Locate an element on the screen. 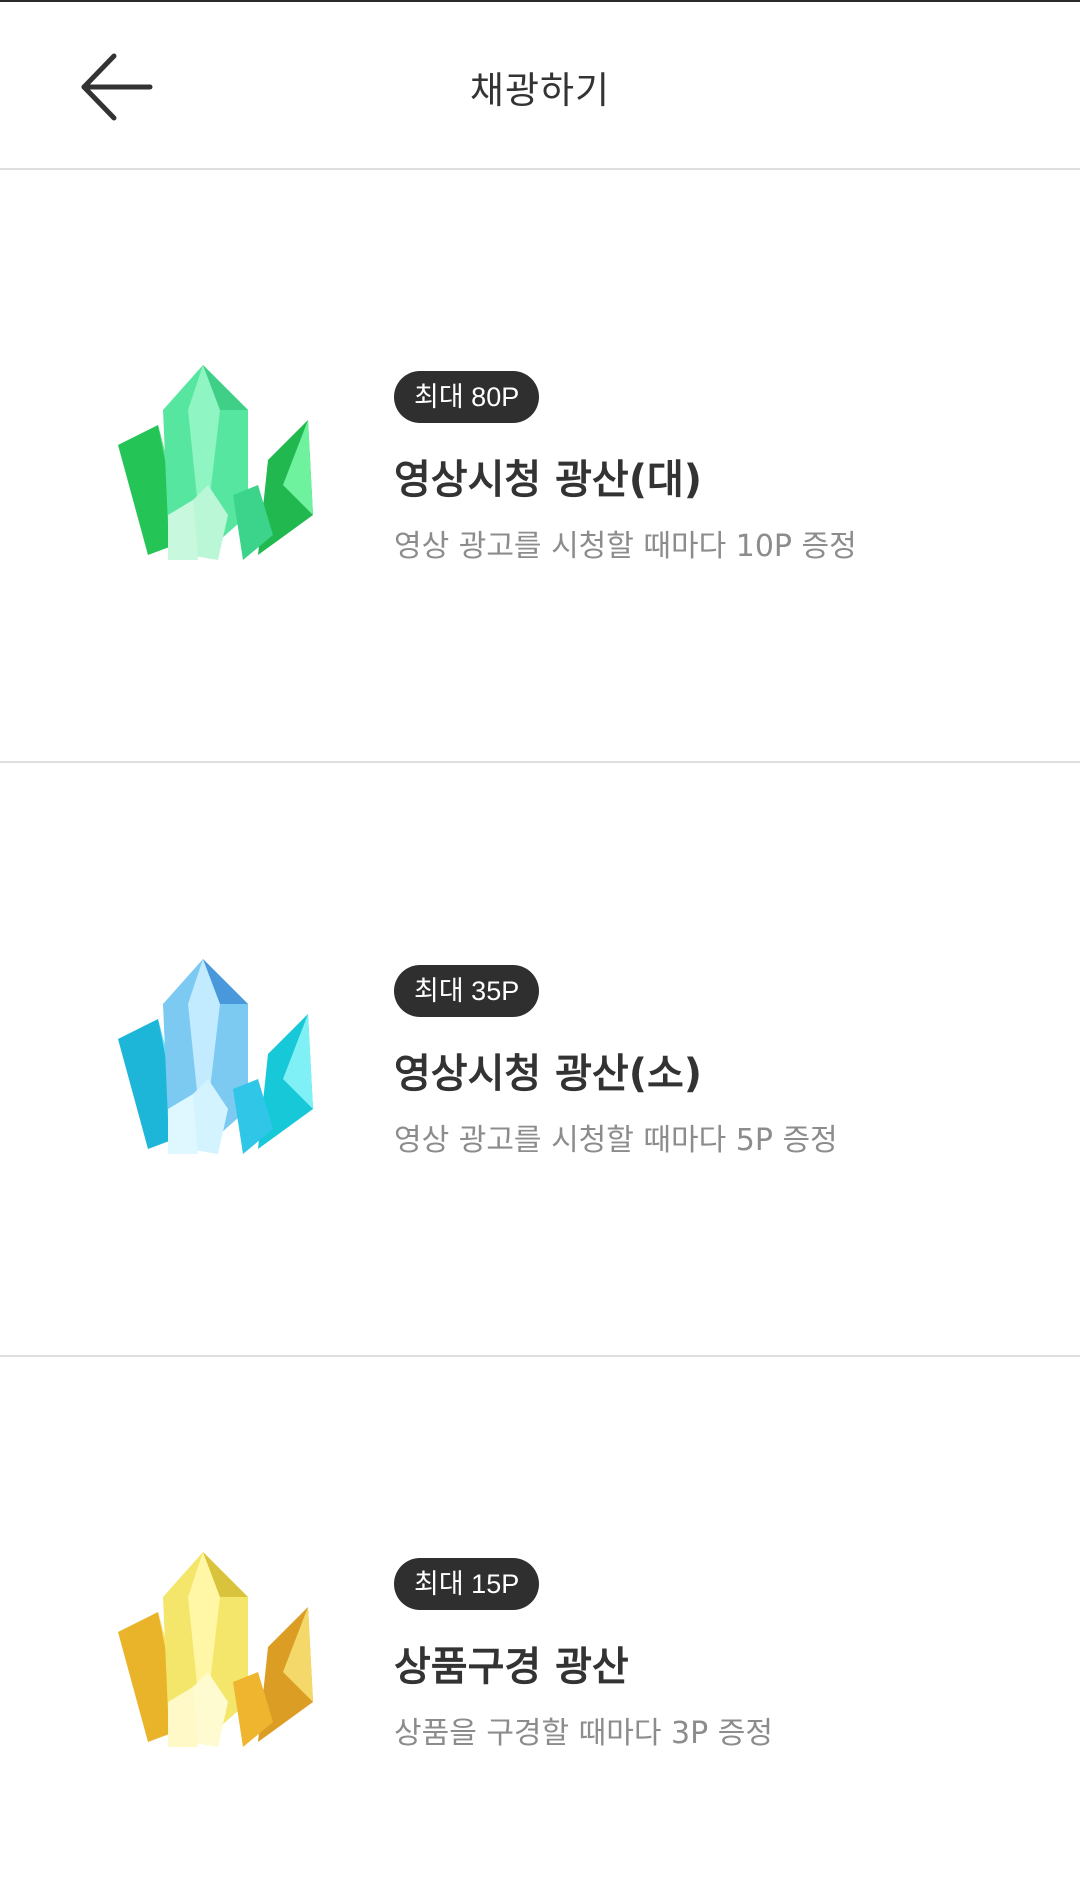  mine-title: 상품구경 광산 is located at coordinates (511, 1667).